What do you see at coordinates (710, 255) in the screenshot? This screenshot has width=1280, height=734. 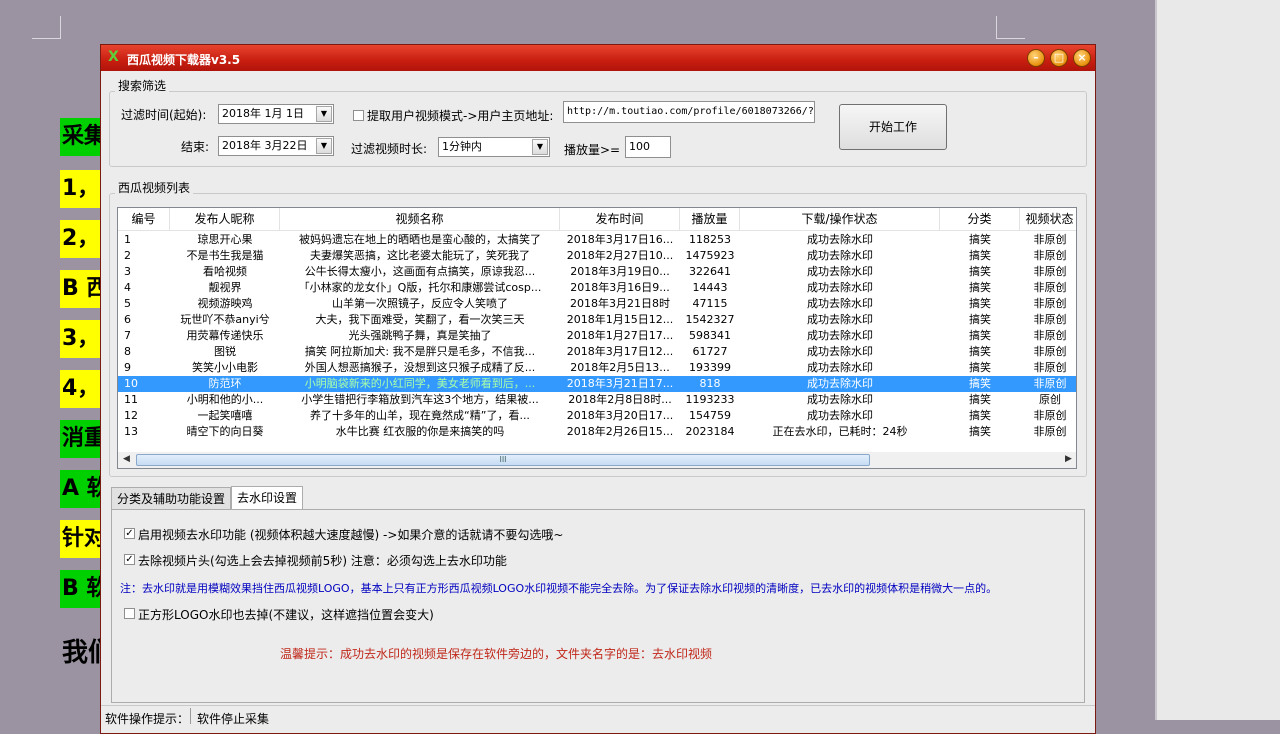 I see `cell-col-views: 1475923` at bounding box center [710, 255].